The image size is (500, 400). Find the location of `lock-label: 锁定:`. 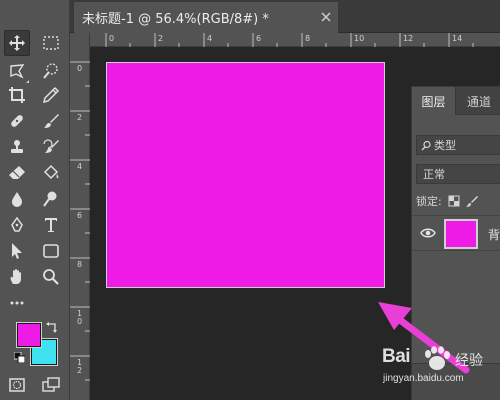

lock-label: 锁定: is located at coordinates (429, 201).